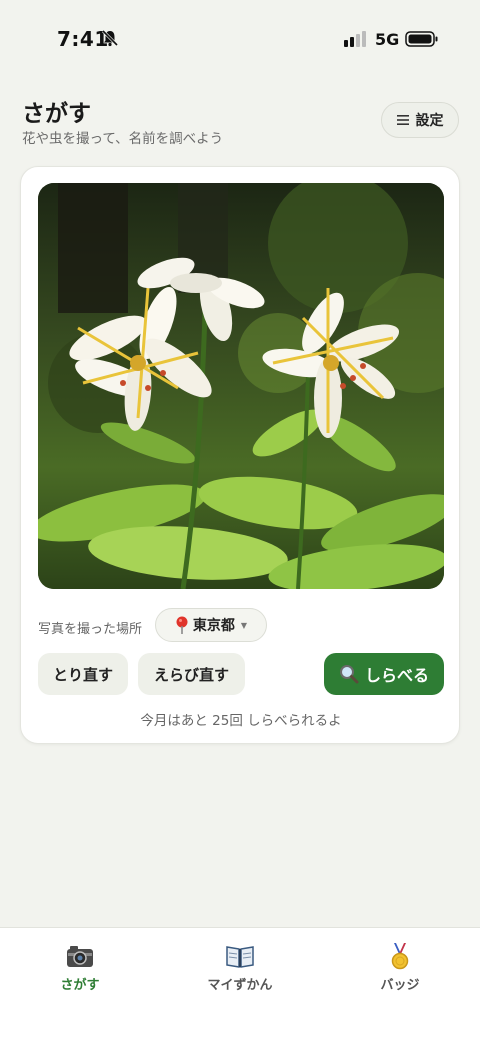  I want to click on chevron-down-icon: ▼, so click(244, 625).